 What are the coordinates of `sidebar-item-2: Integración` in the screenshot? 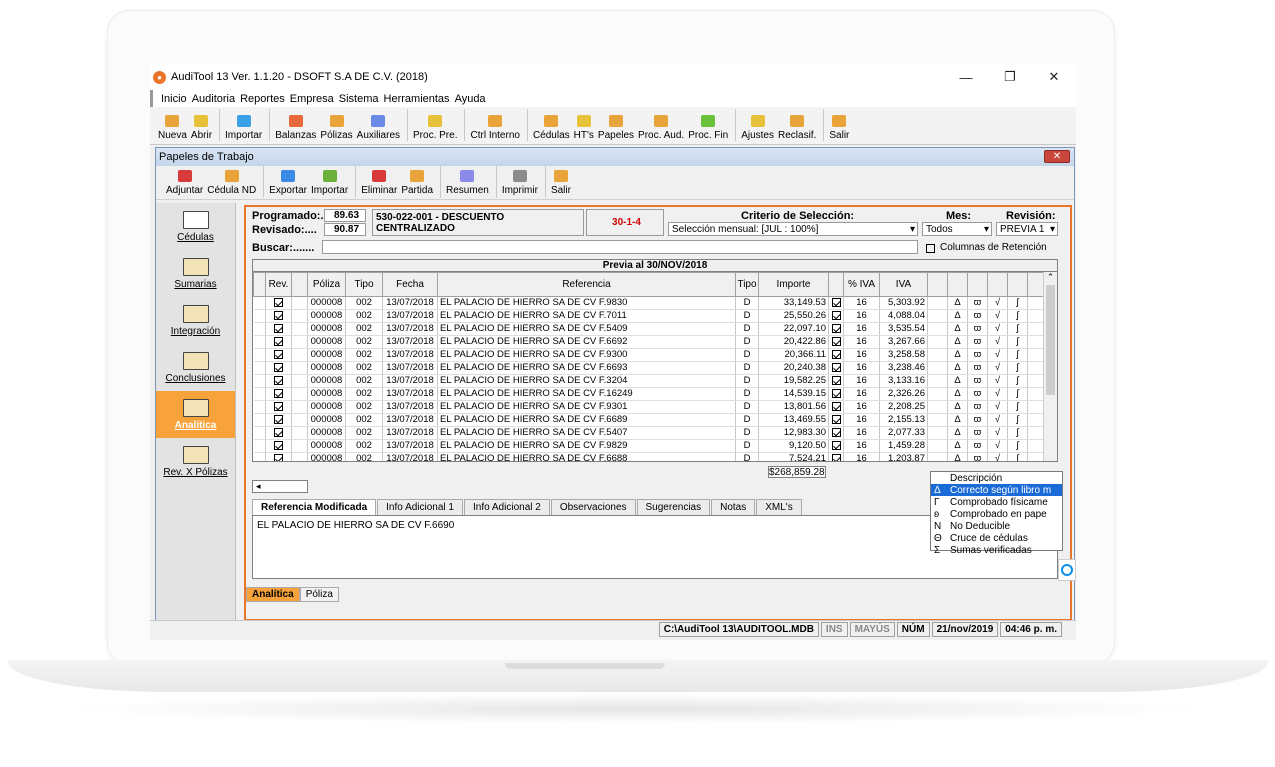 It's located at (195, 320).